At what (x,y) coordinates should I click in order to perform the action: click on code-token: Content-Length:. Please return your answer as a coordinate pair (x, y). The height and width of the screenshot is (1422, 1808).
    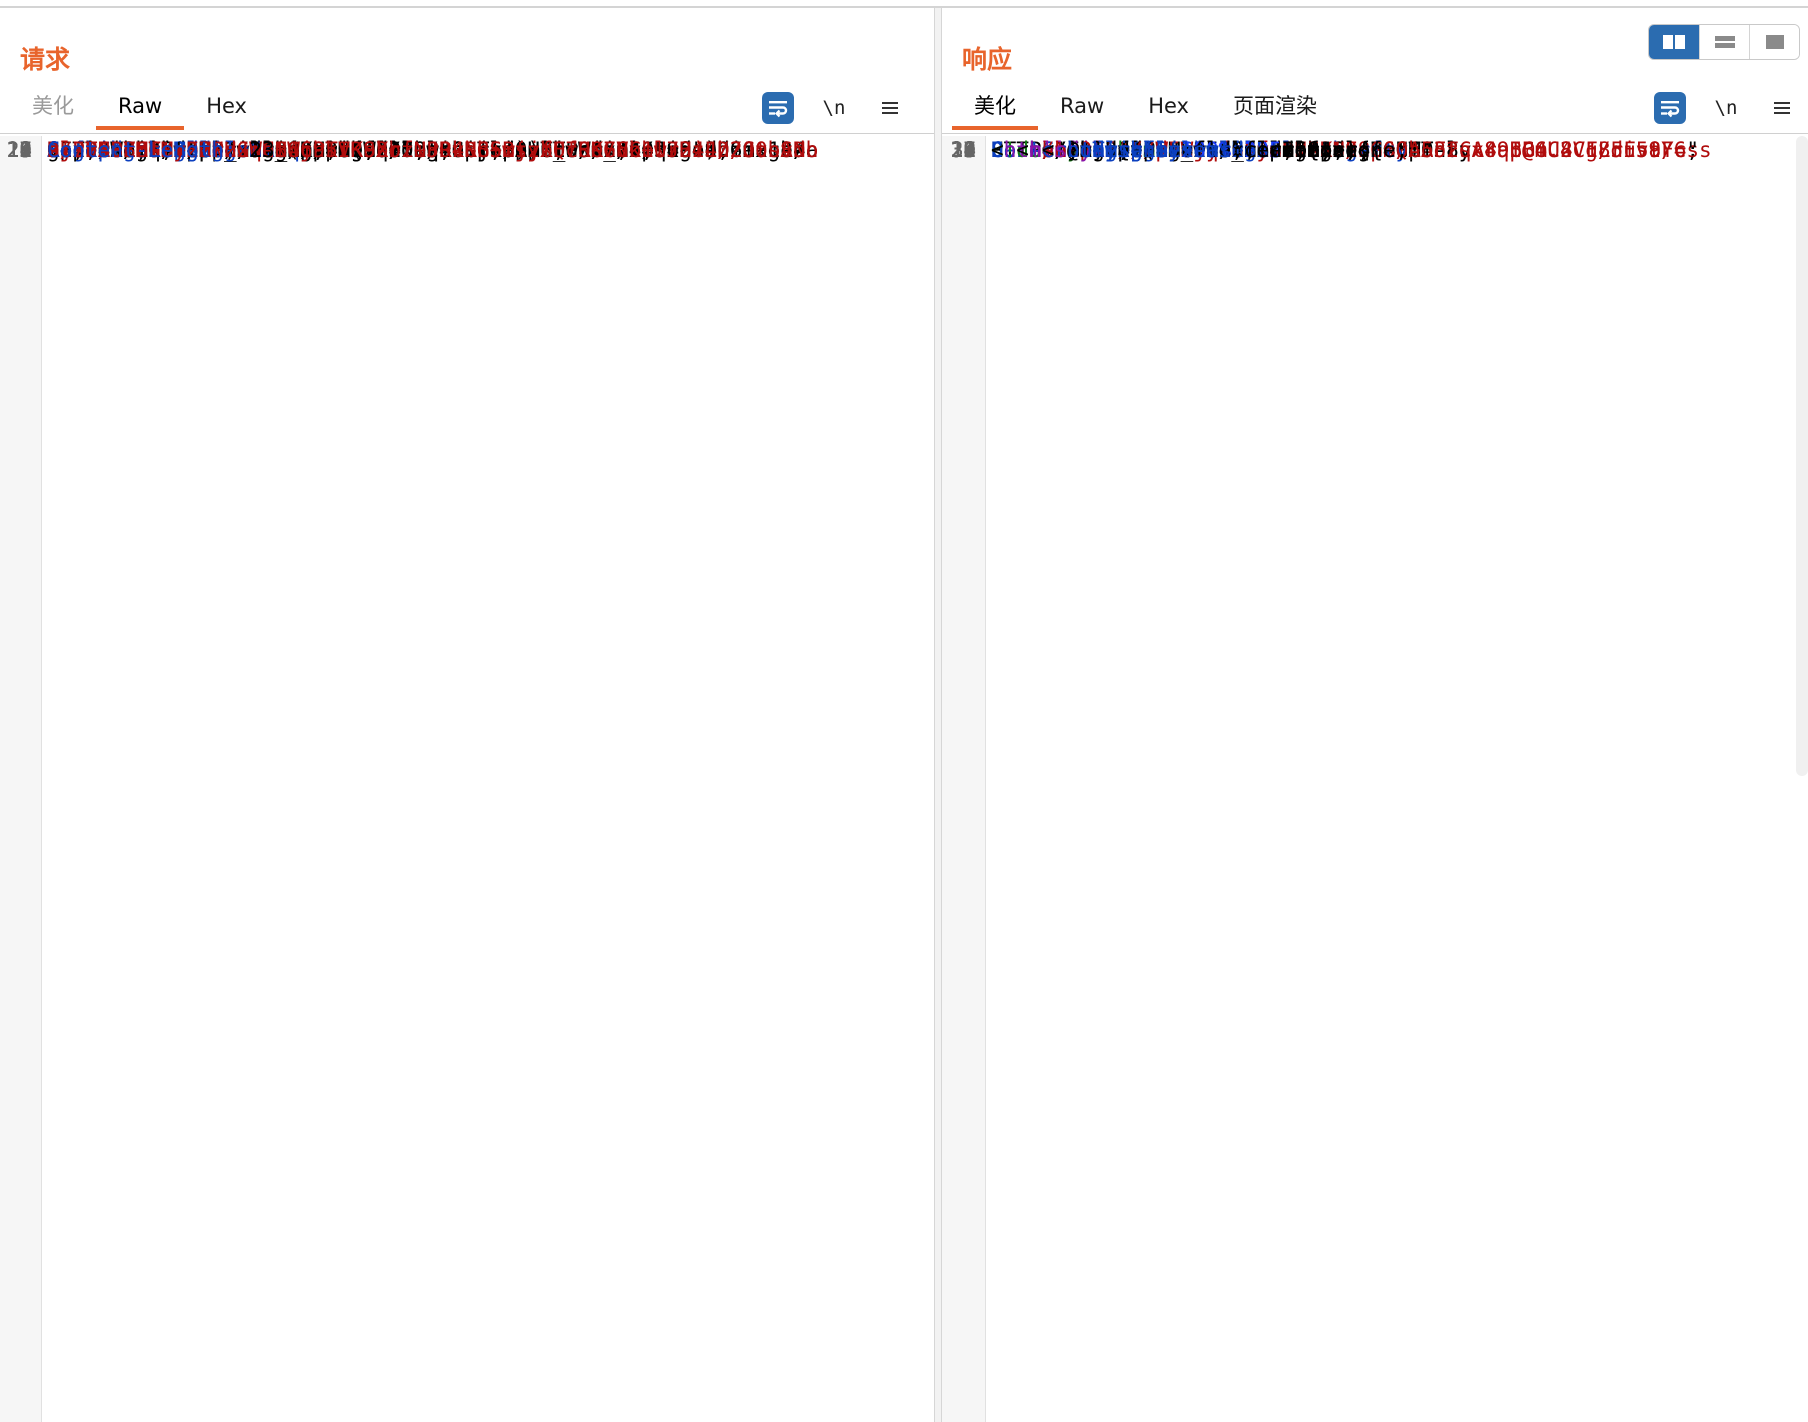
    Looking at the image, I should click on (142, 150).